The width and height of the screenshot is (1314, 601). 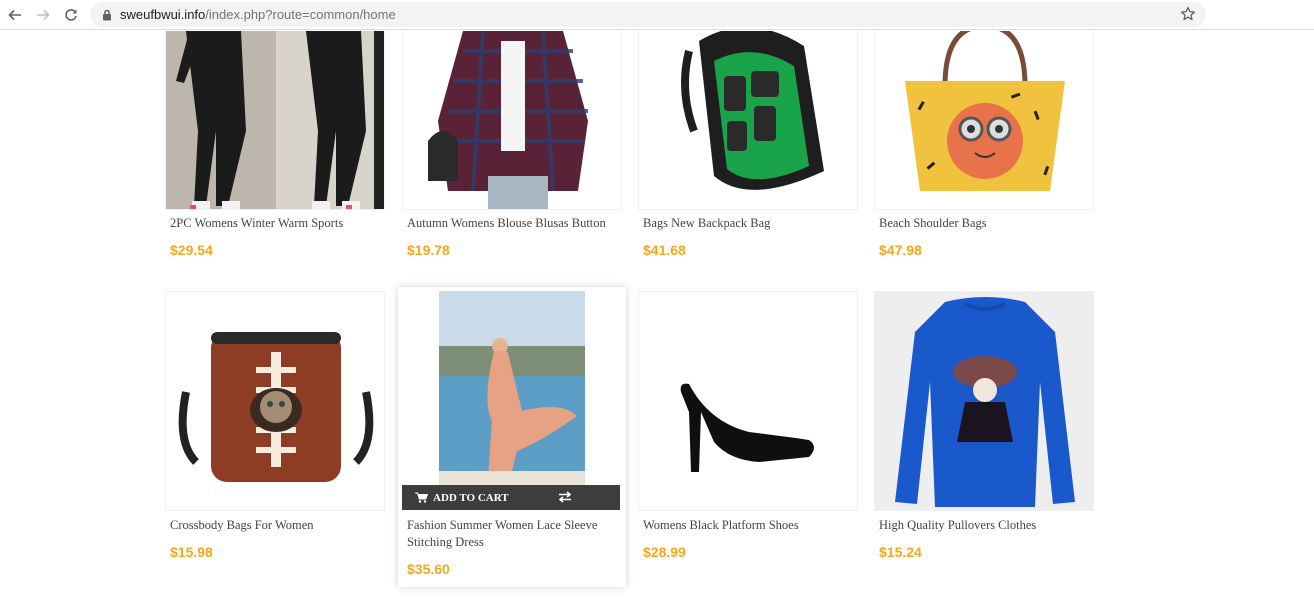 I want to click on product-action-bar: ADD TO CART, so click(x=511, y=497).